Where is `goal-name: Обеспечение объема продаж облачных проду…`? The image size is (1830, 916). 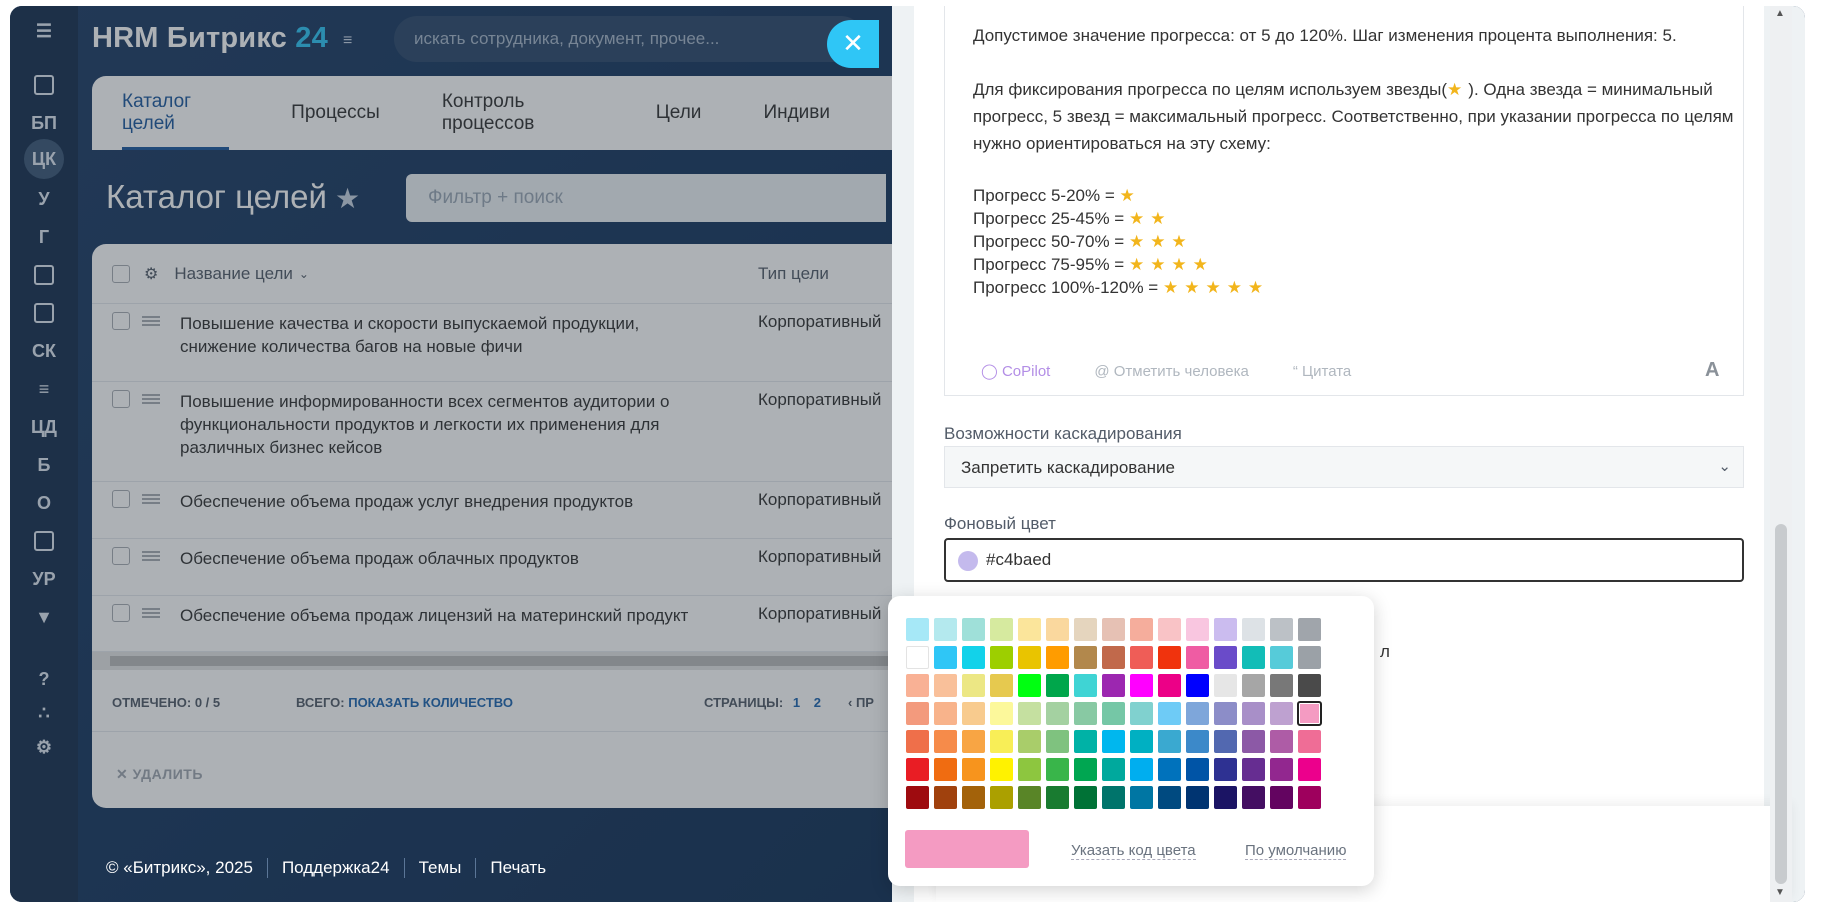
goal-name: Обеспечение объема продаж облачных проду… is located at coordinates (440, 558).